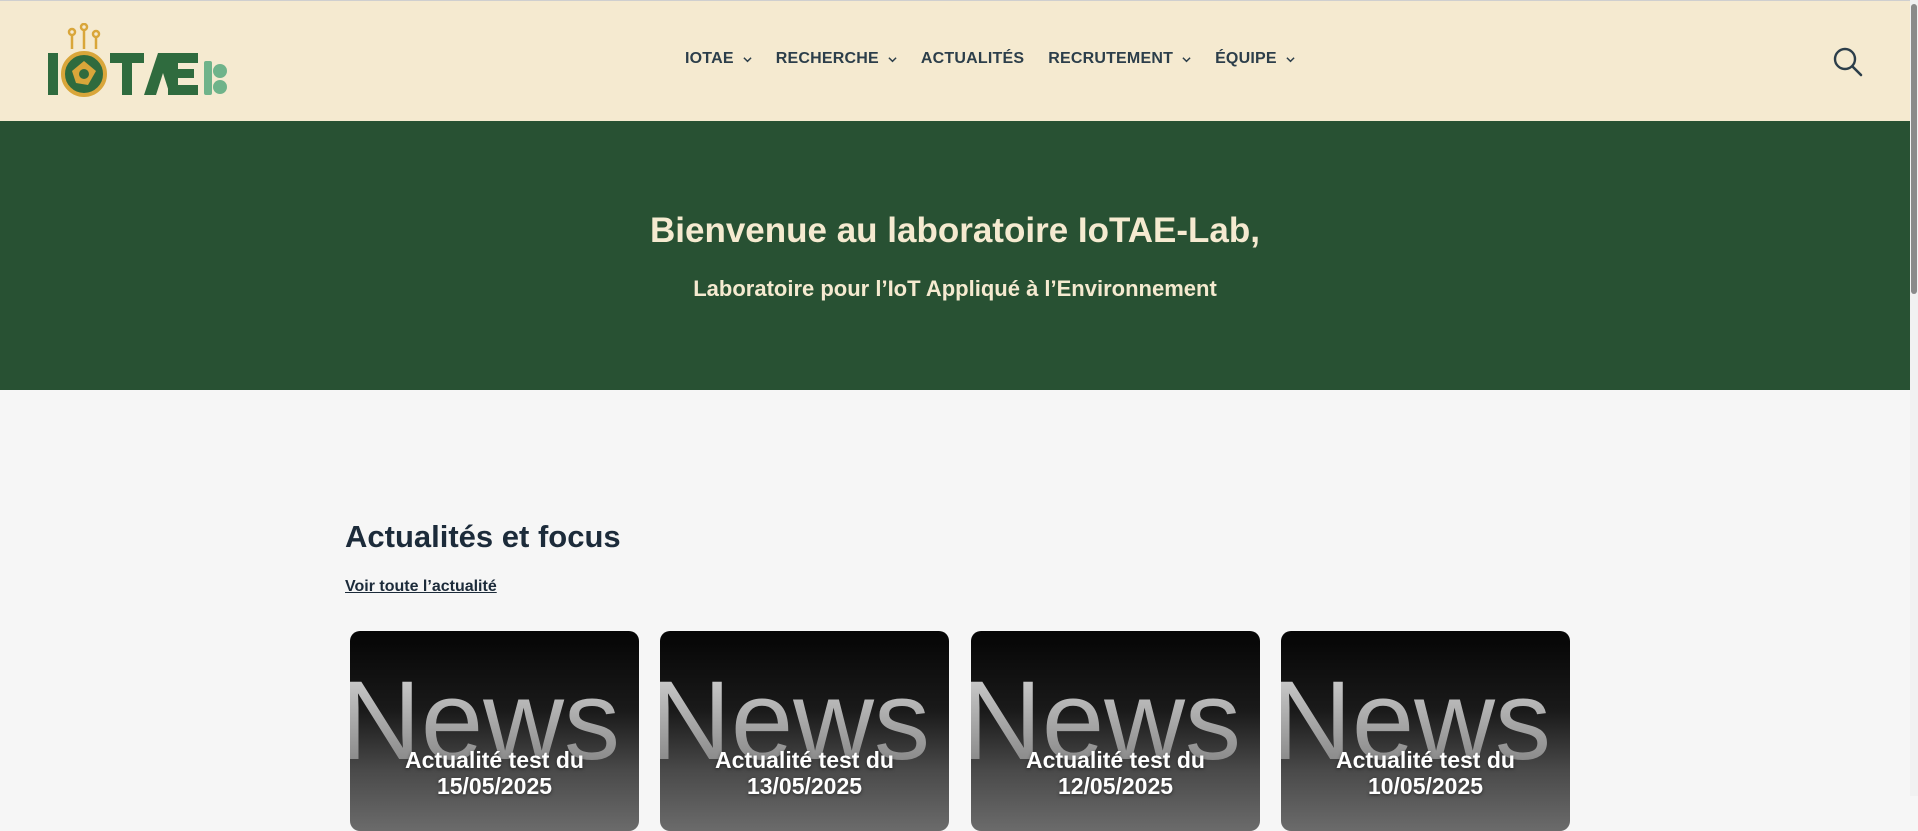 The width and height of the screenshot is (1918, 831). What do you see at coordinates (827, 58) in the screenshot?
I see `nav-item-label: RECHERCHE` at bounding box center [827, 58].